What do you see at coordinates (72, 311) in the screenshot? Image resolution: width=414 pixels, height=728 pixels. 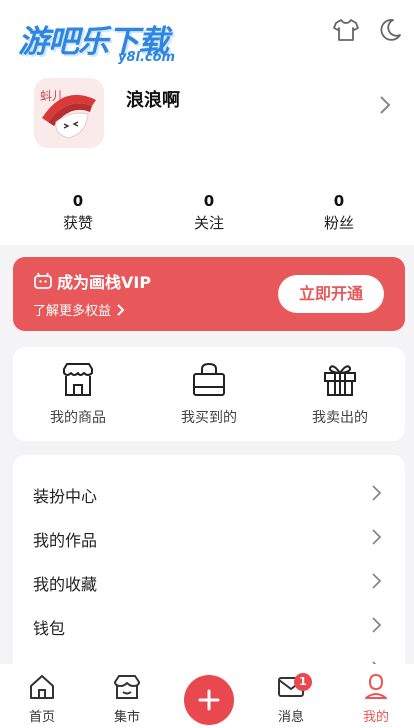 I see `vip-subtitle: 了解更多权益` at bounding box center [72, 311].